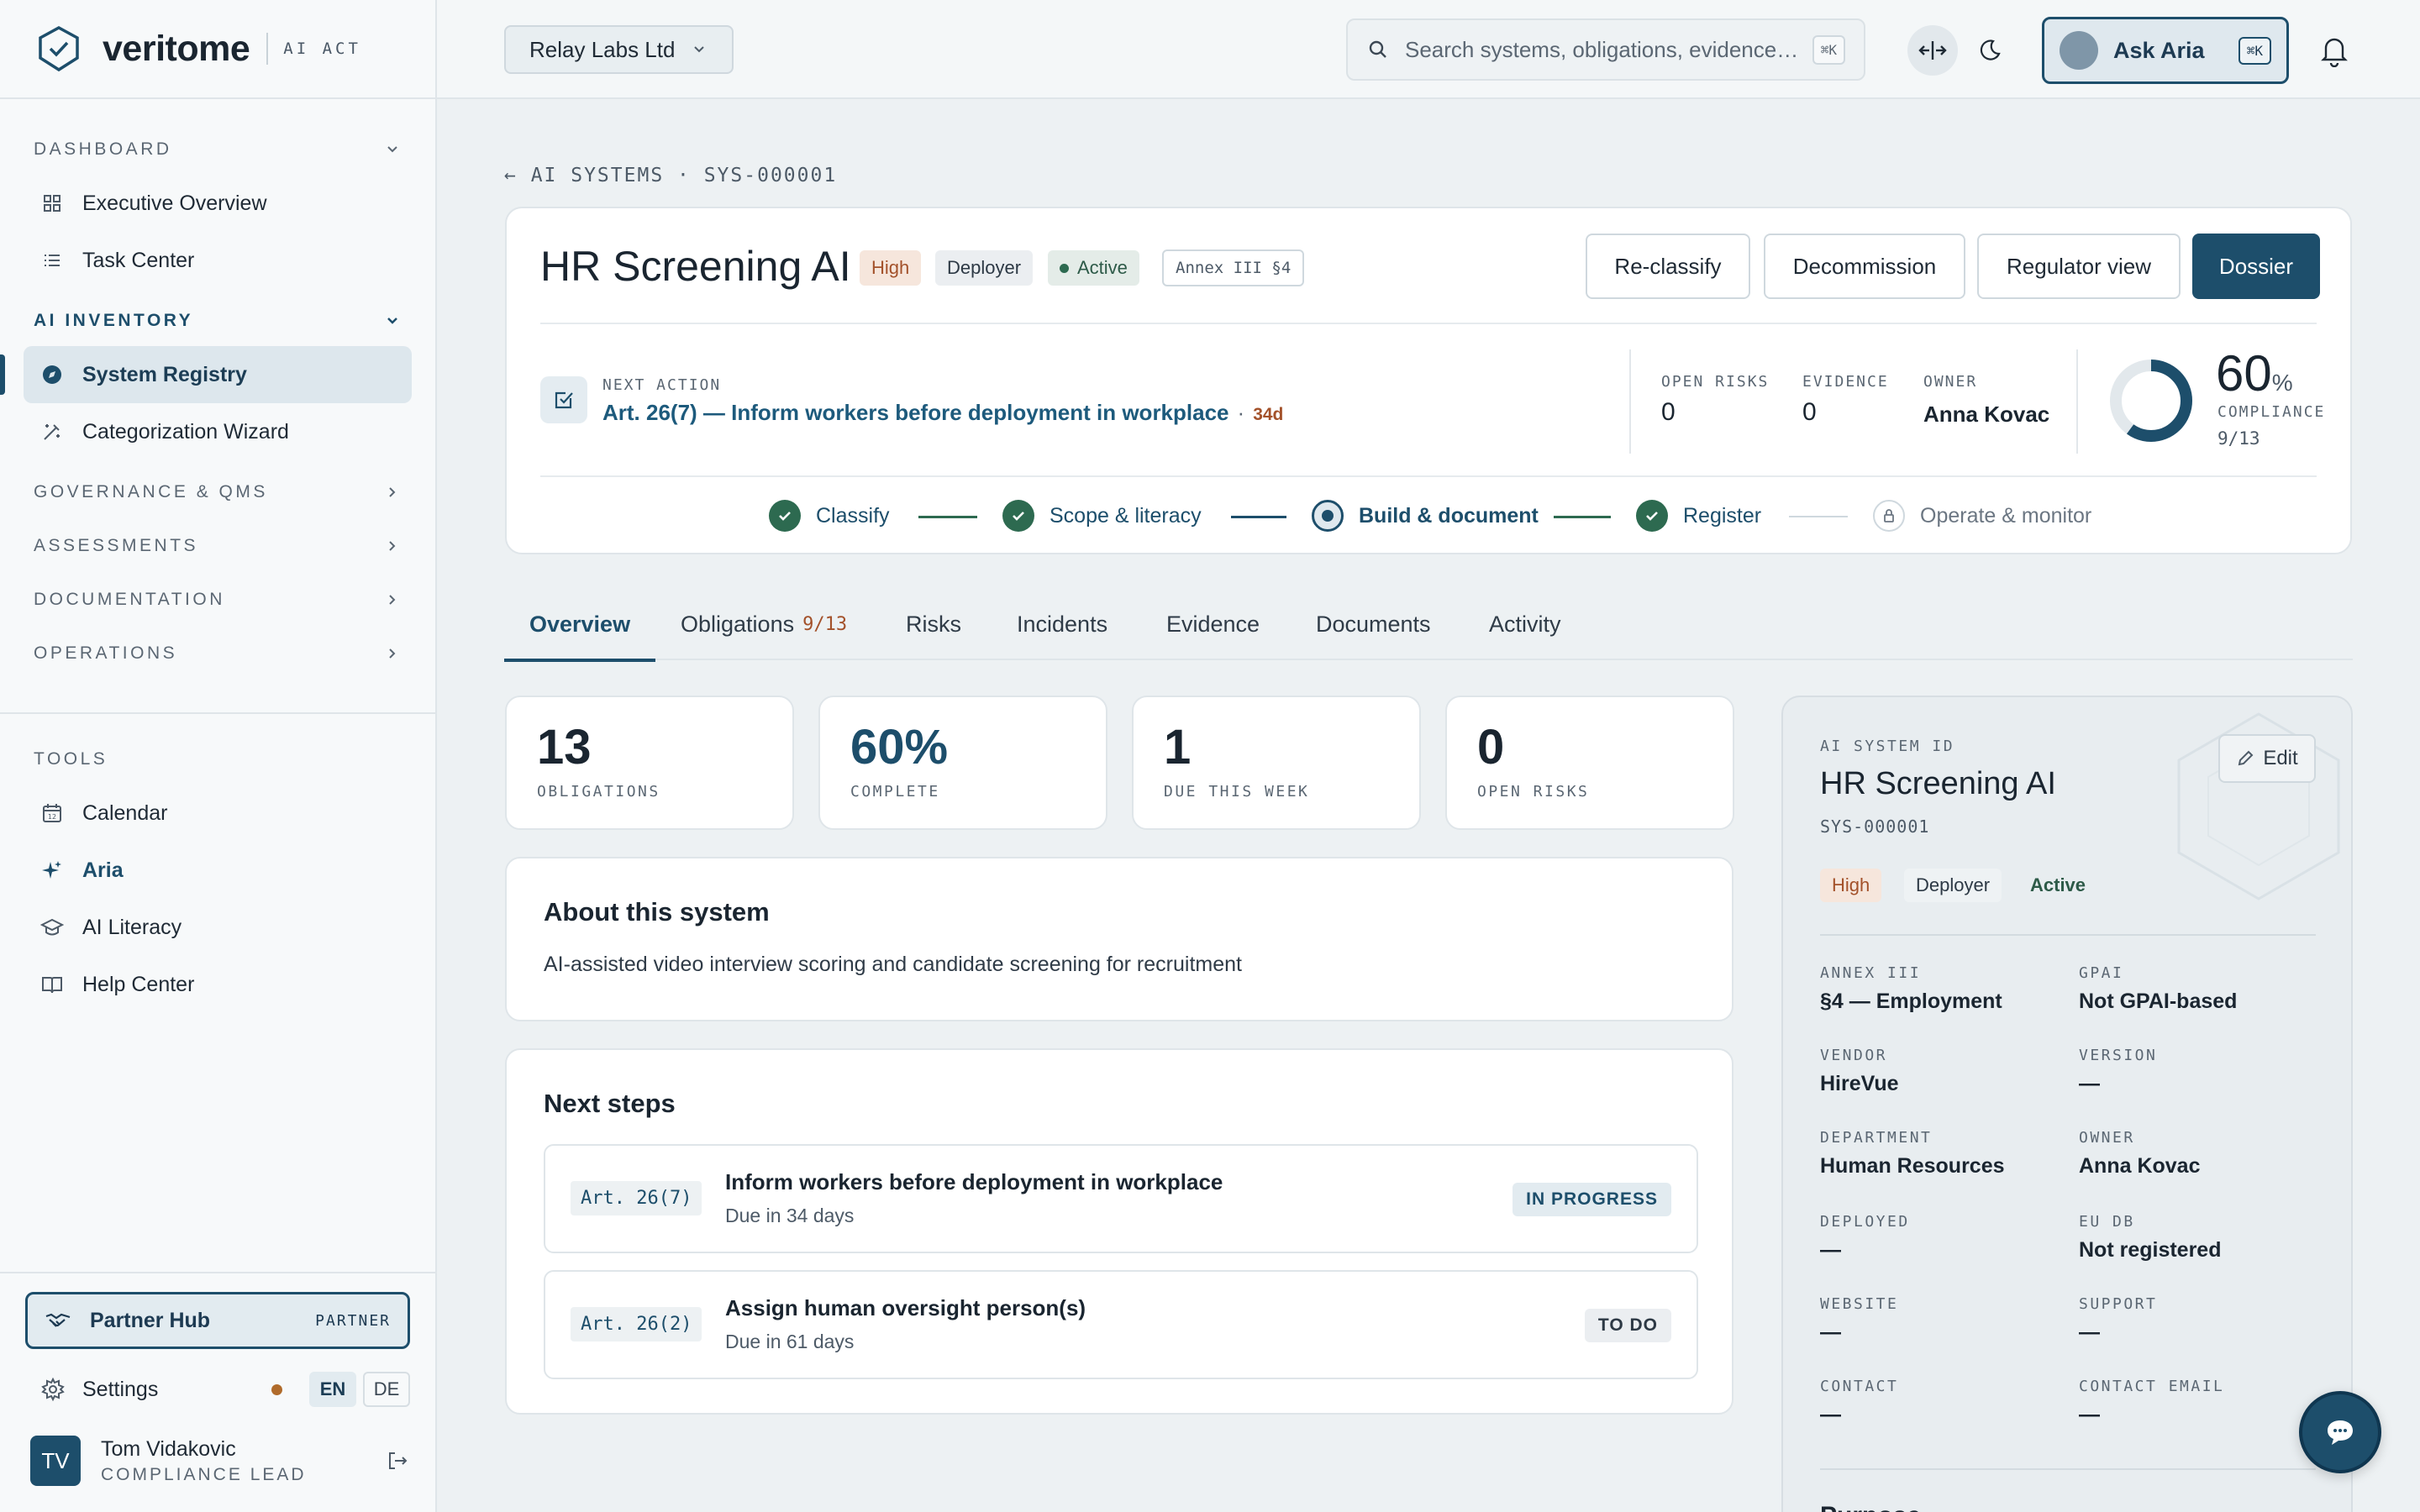  What do you see at coordinates (2271, 412) in the screenshot?
I see `compliance-label: COMPLIANCE` at bounding box center [2271, 412].